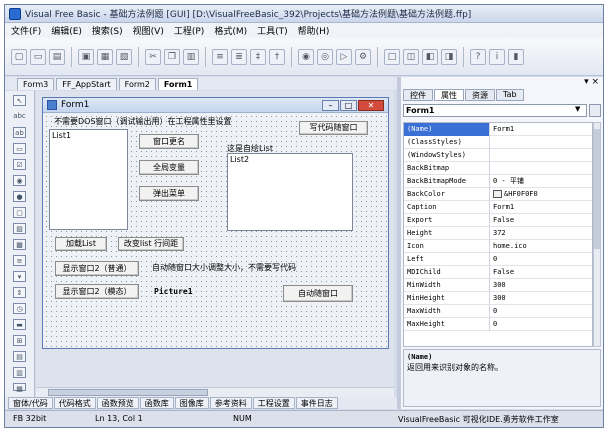 The image size is (610, 434). I want to click on about-icon: i, so click(497, 56).